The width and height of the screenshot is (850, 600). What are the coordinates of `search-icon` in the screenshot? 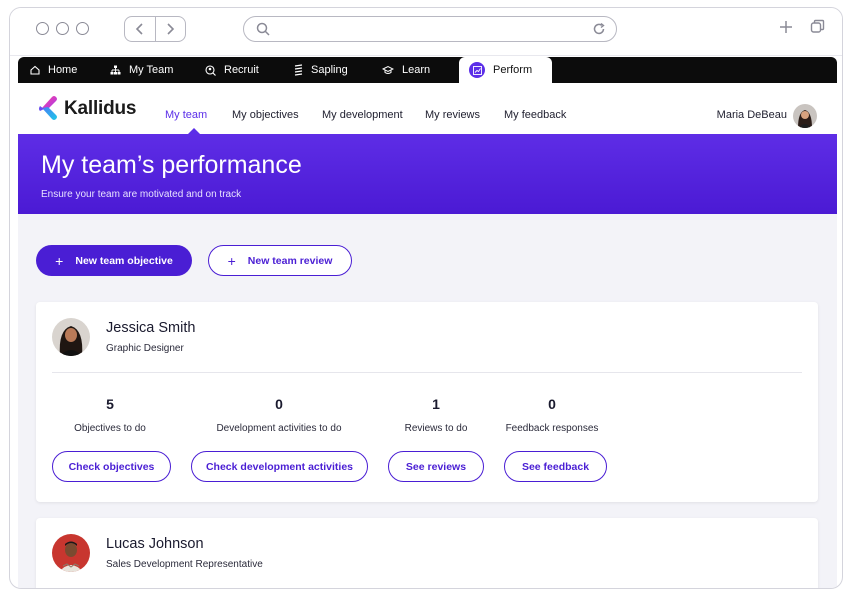 It's located at (263, 29).